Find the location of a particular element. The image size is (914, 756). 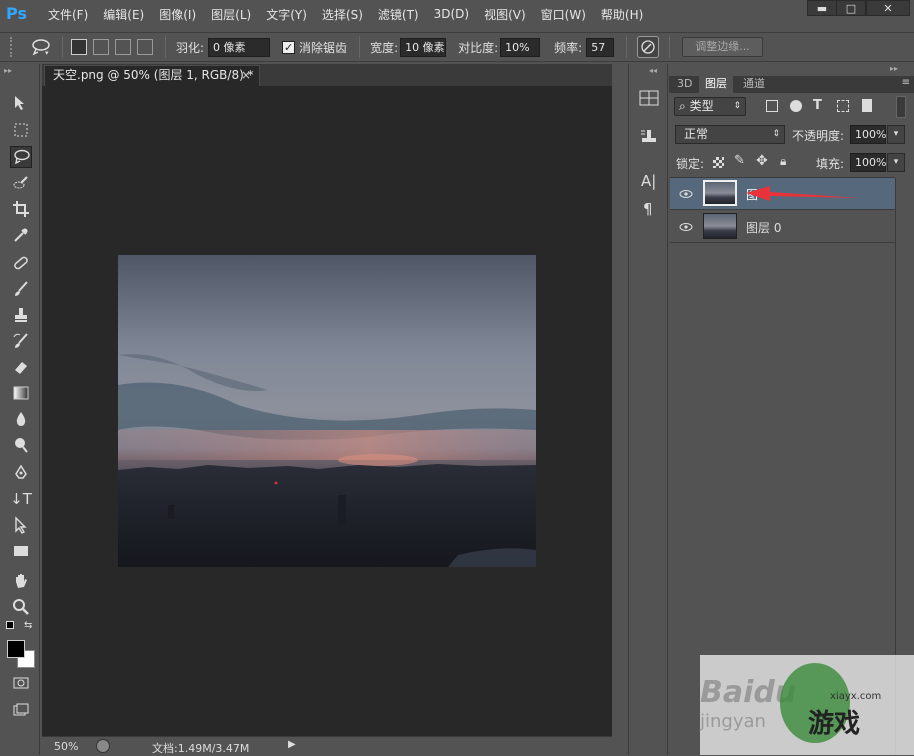

eraser-tool is located at coordinates (21, 367).